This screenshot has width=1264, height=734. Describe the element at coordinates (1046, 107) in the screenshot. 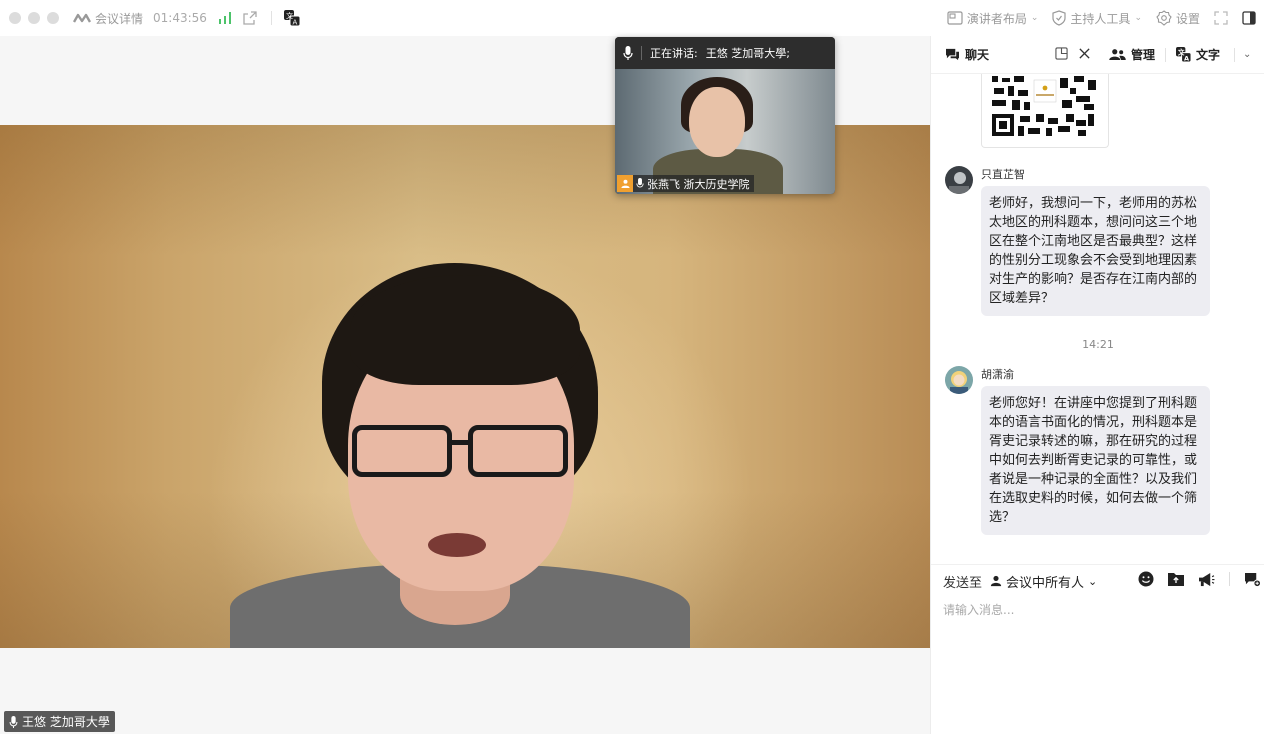

I see `qr-code-icon` at that location.